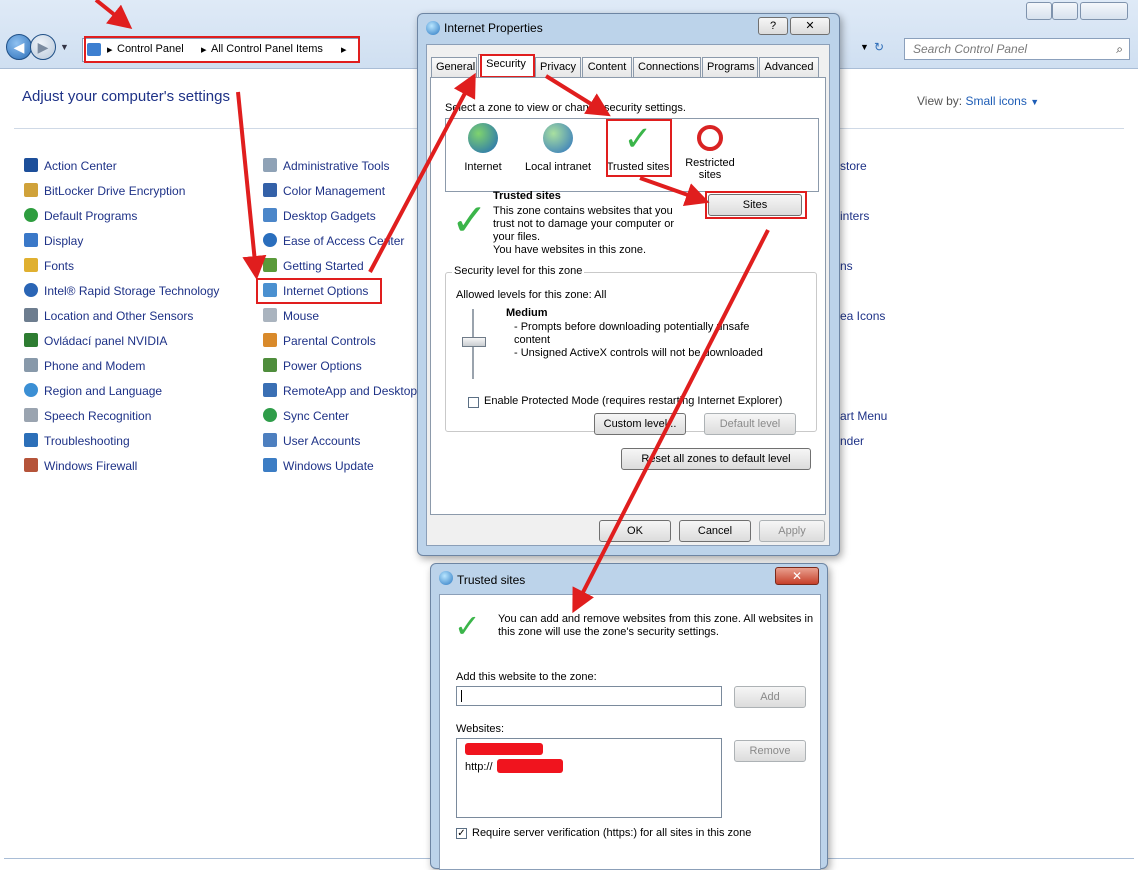 The height and width of the screenshot is (870, 1138). What do you see at coordinates (710, 138) in the screenshot?
I see `restricted-icon` at bounding box center [710, 138].